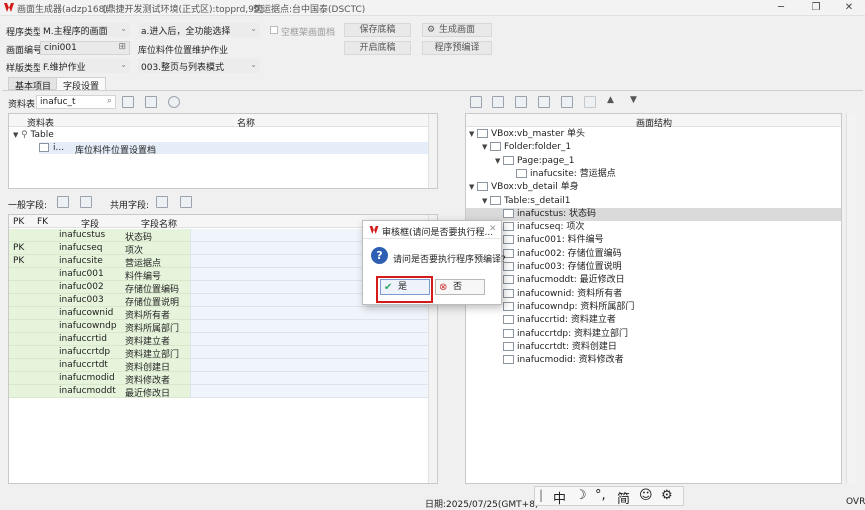 The image size is (865, 510). I want to click on structure-node: inafucseq: 项次, so click(653, 227).